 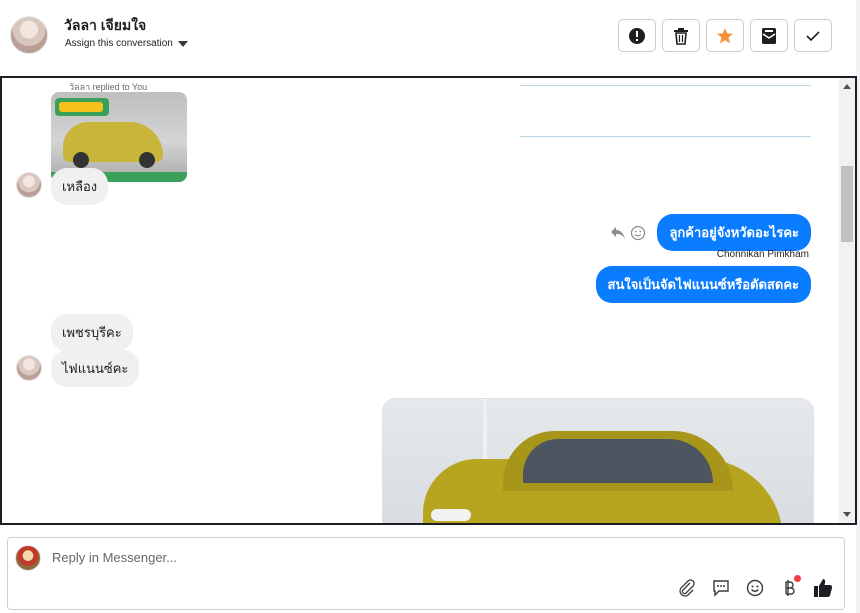 I want to click on star-icon, so click(x=725, y=35).